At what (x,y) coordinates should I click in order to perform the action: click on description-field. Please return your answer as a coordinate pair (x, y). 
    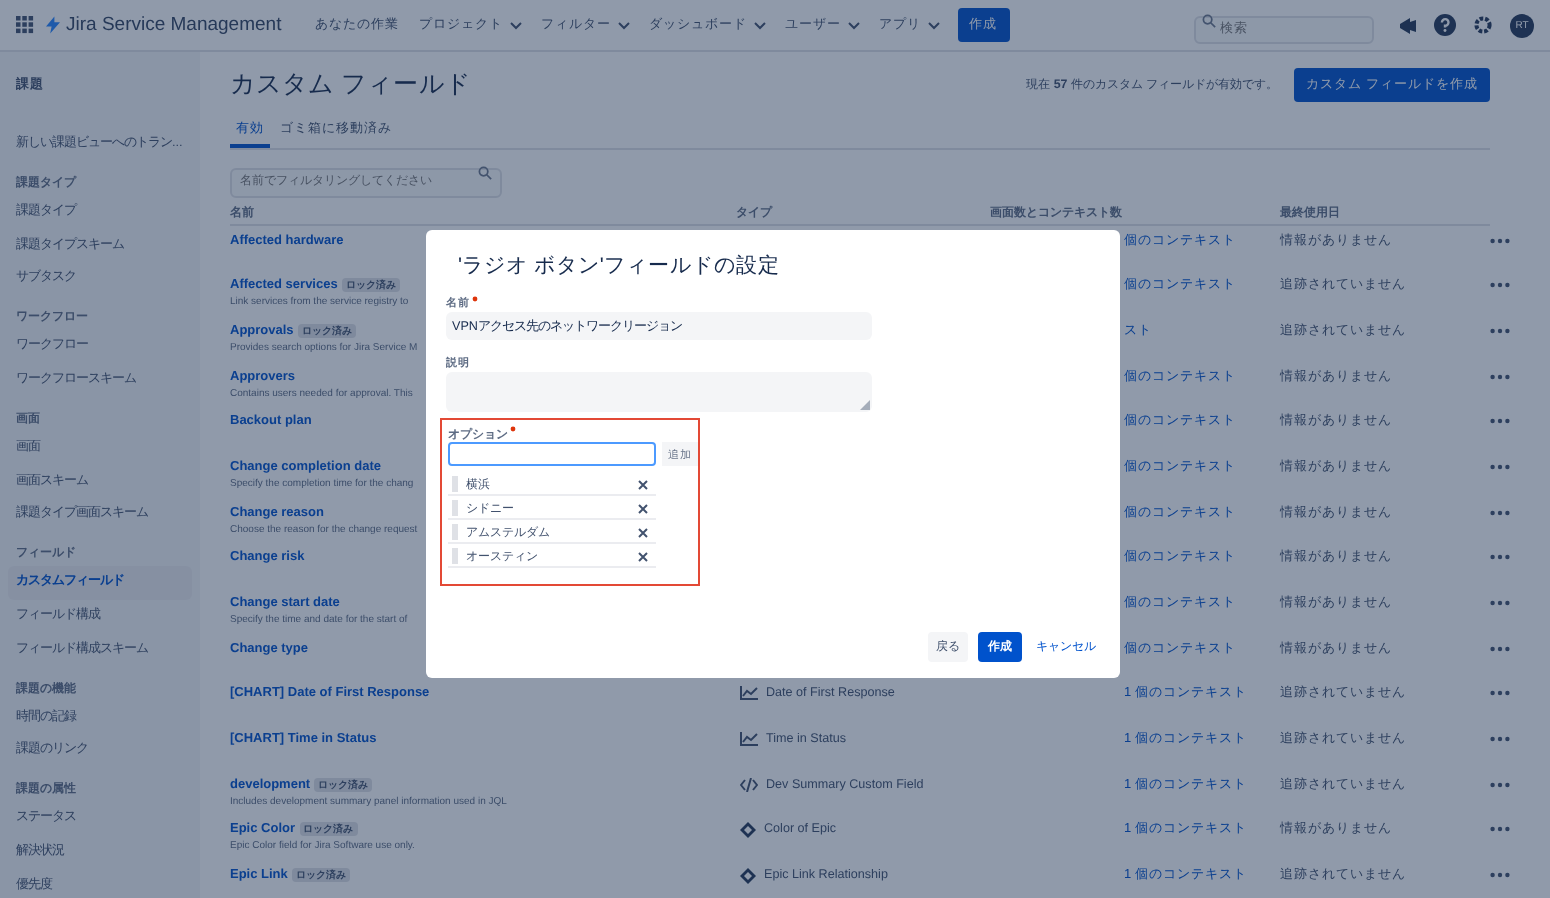
    Looking at the image, I should click on (659, 392).